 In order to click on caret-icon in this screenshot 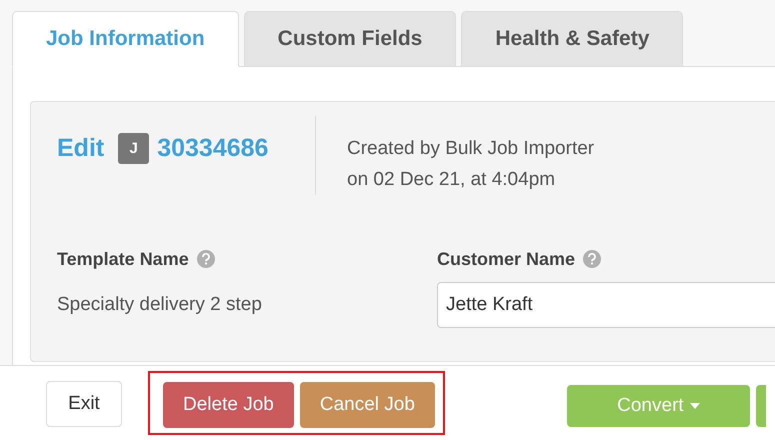, I will do `click(695, 406)`.